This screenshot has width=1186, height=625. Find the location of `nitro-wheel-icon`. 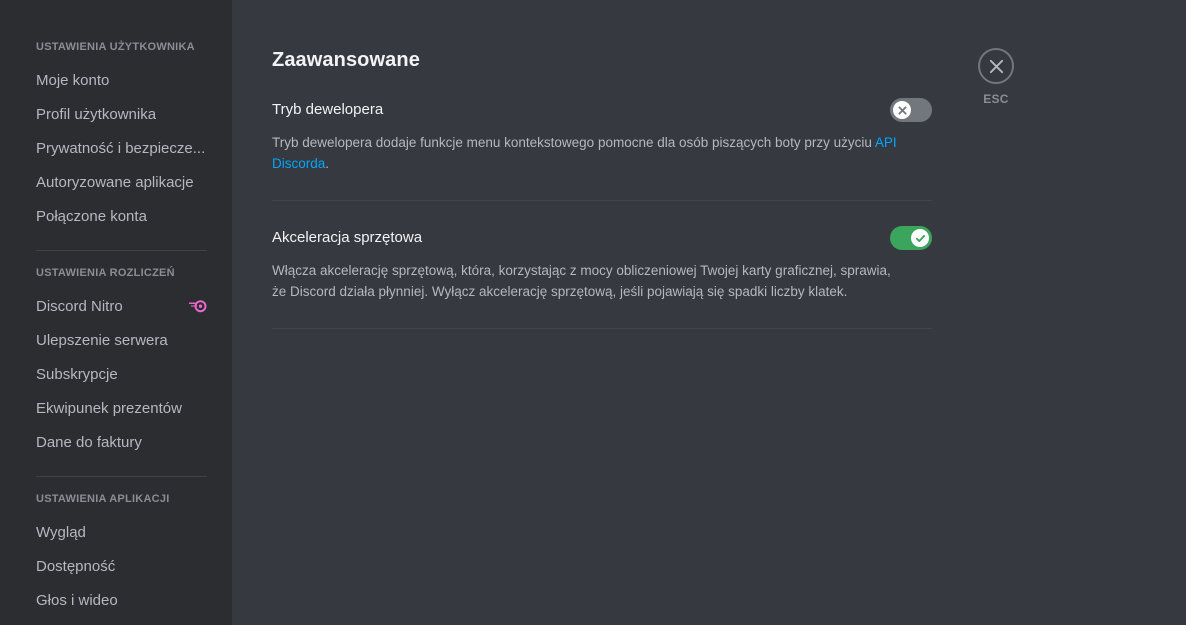

nitro-wheel-icon is located at coordinates (198, 306).